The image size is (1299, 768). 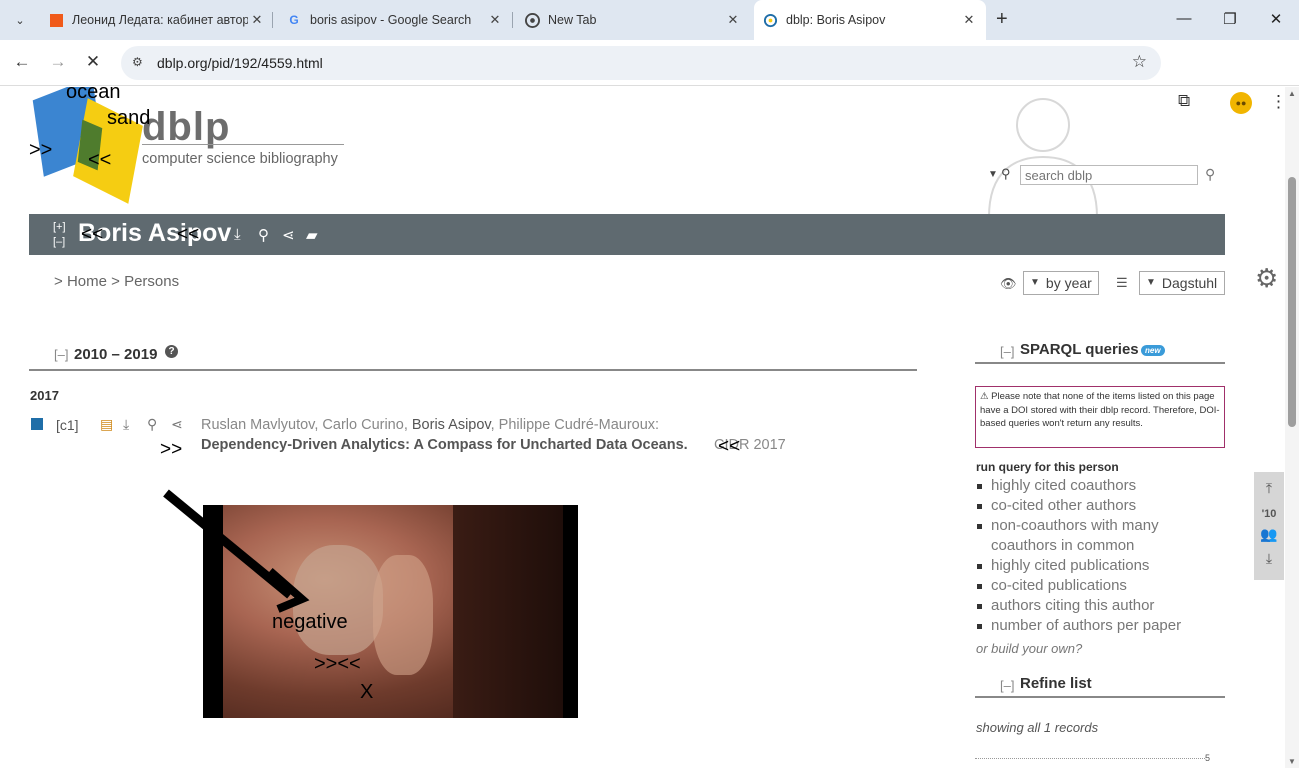 I want to click on mirror-select-value: Dagstuhl, so click(x=1189, y=283).